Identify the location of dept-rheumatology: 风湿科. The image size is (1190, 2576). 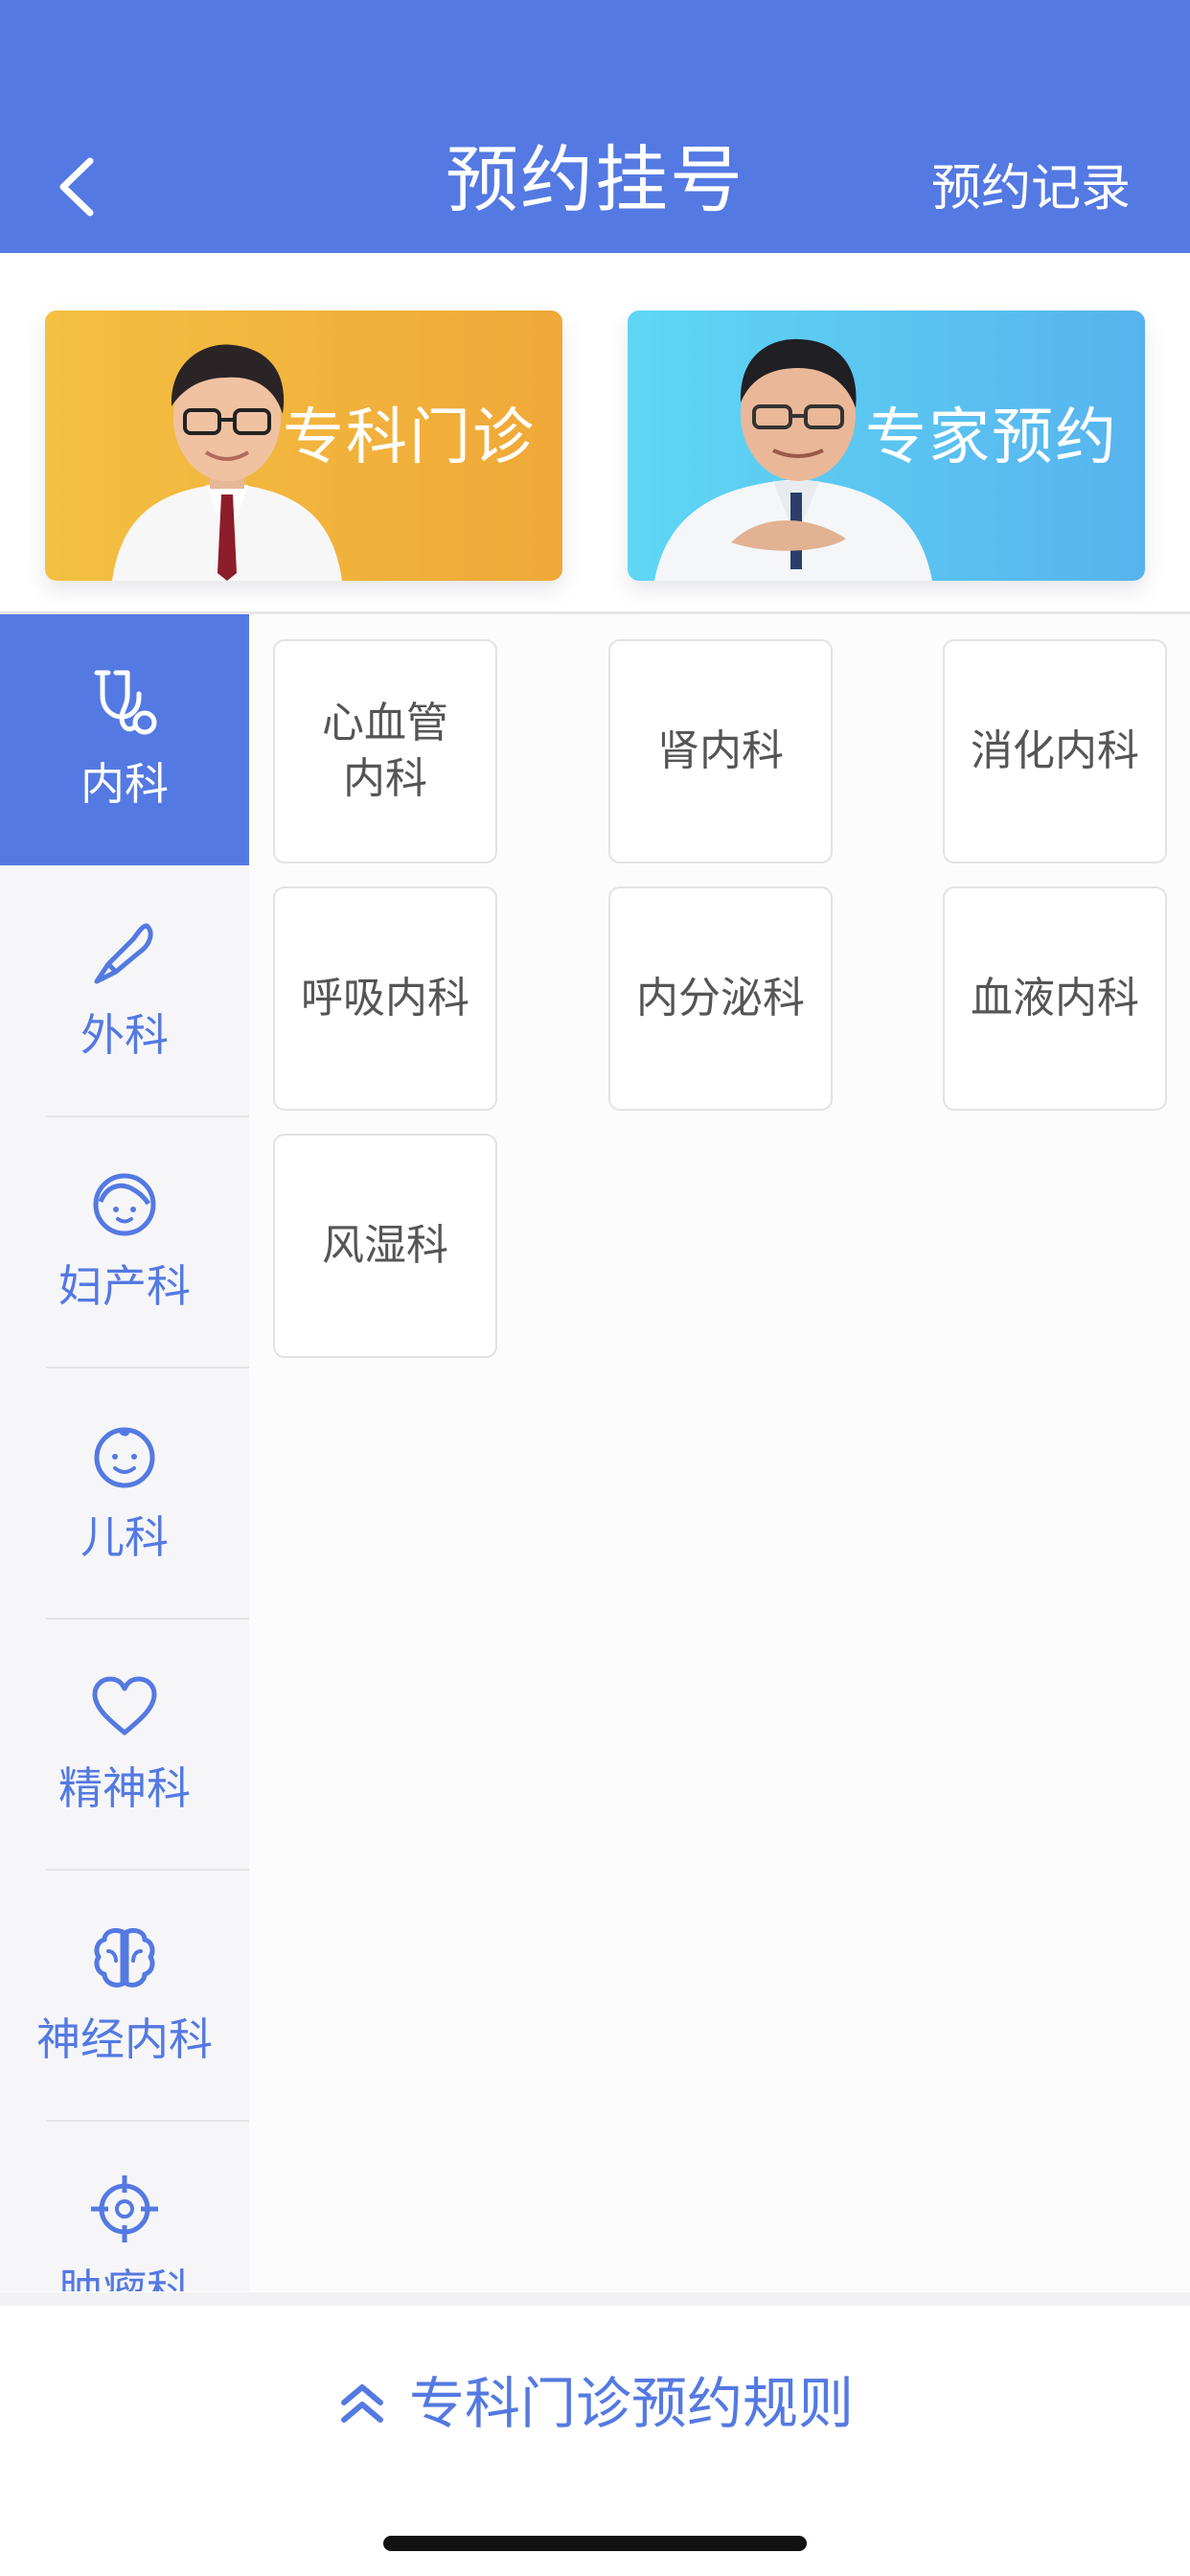
(385, 1246).